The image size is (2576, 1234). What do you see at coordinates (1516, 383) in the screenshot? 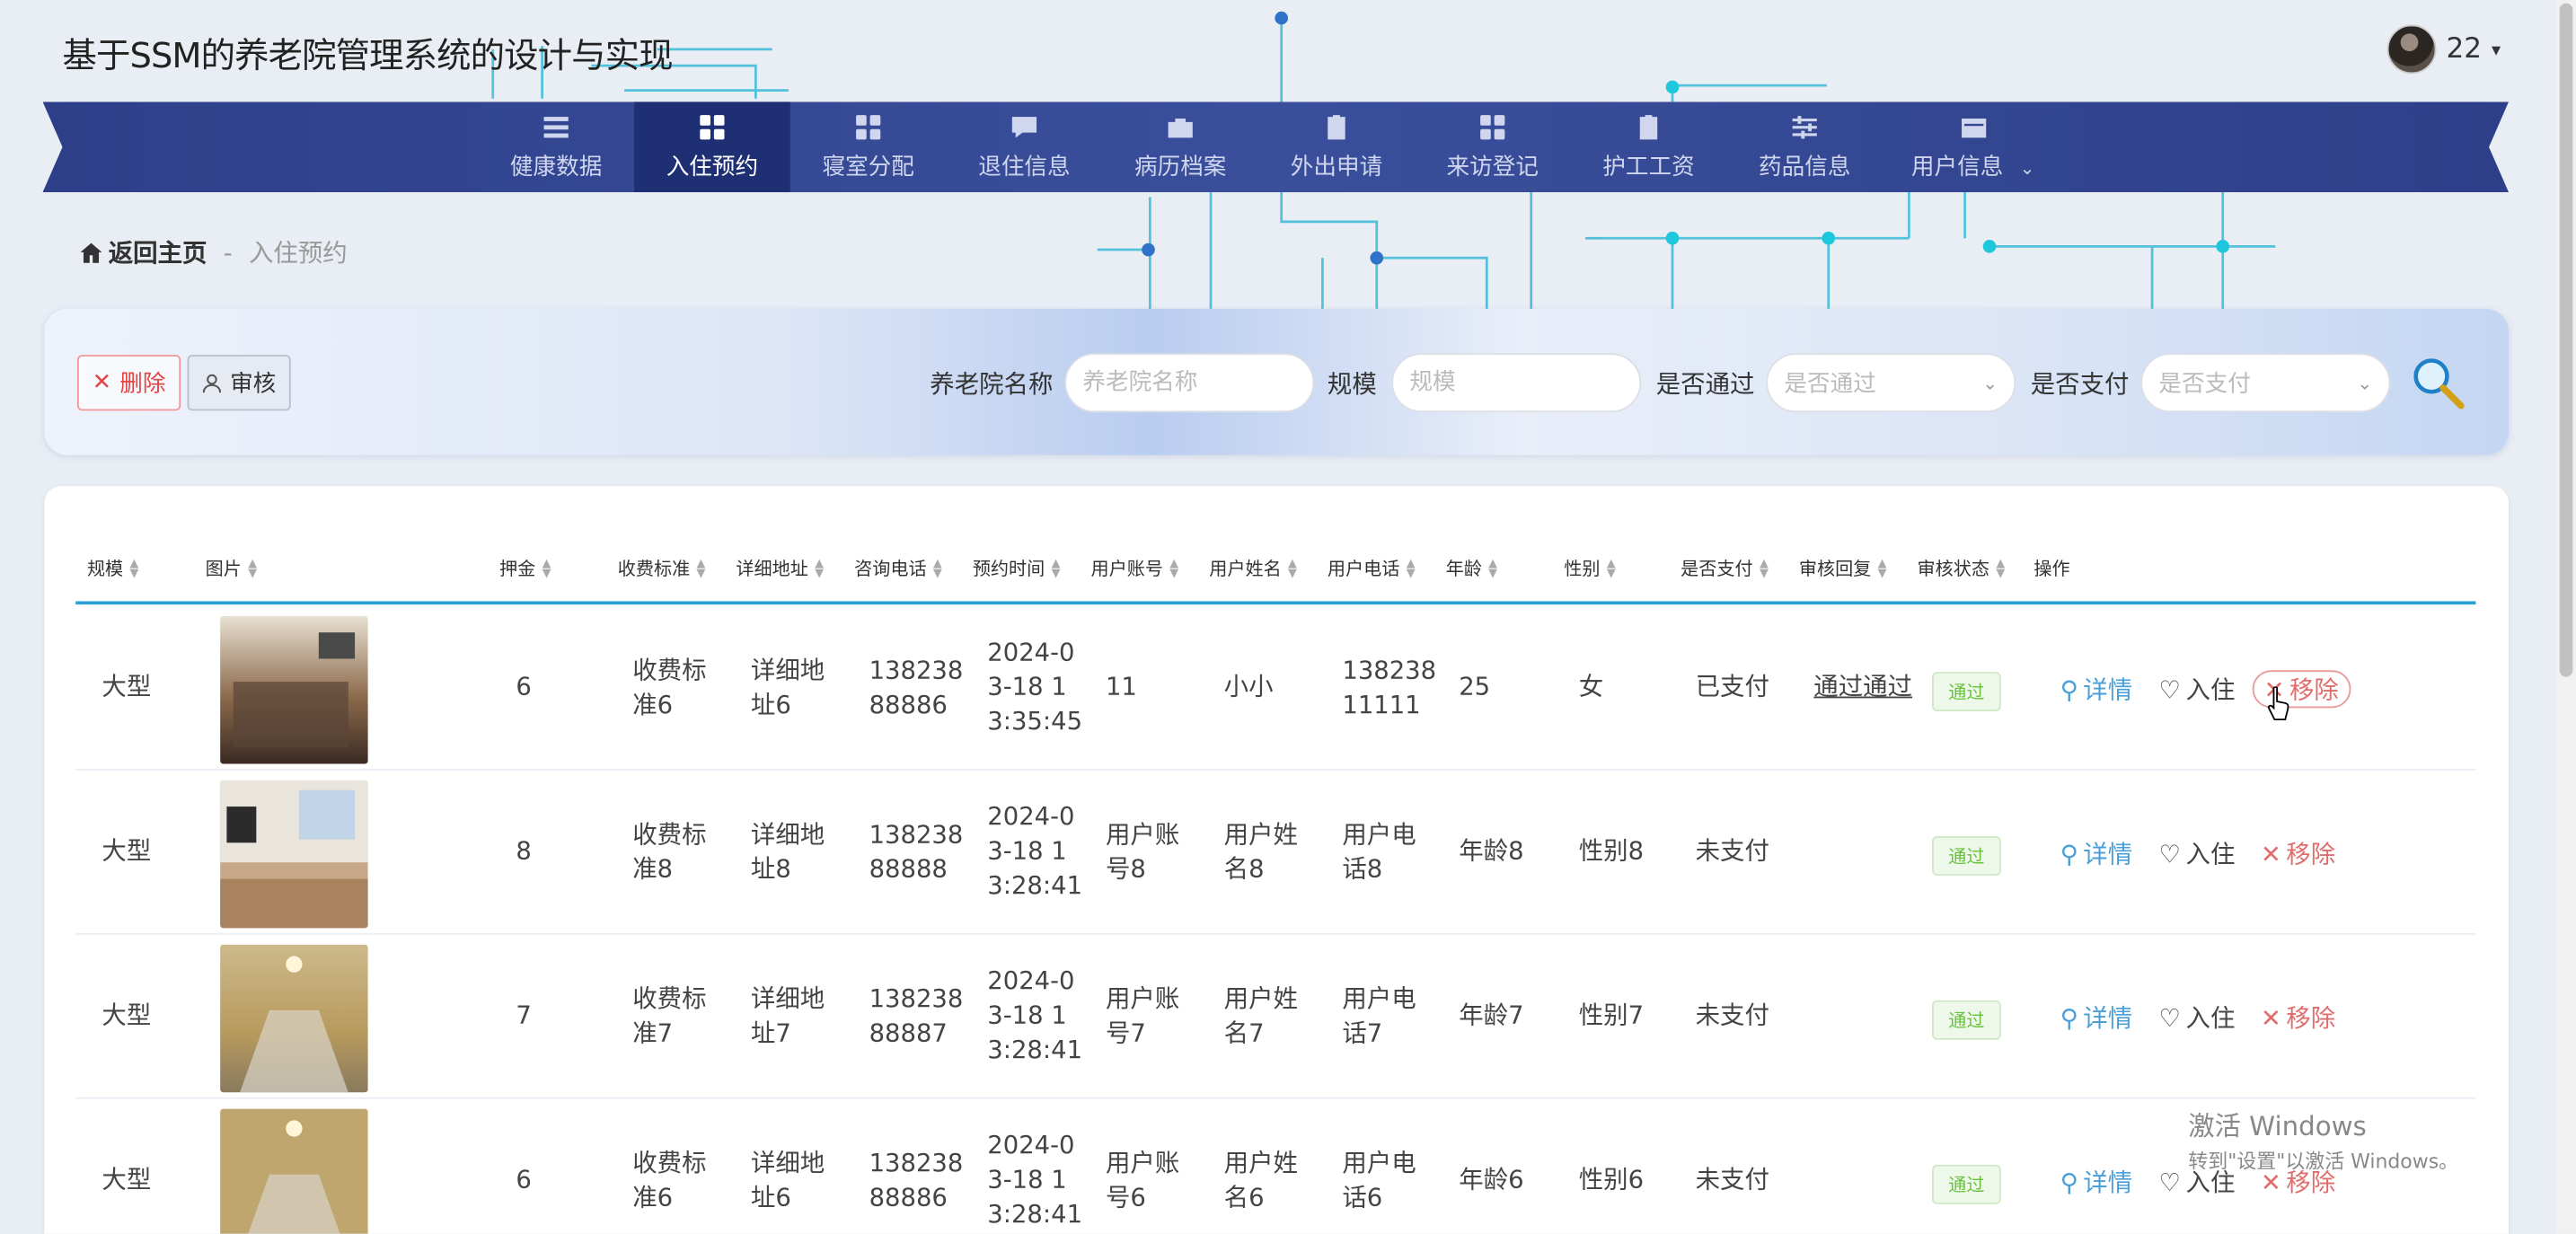
I see `scale-input` at bounding box center [1516, 383].